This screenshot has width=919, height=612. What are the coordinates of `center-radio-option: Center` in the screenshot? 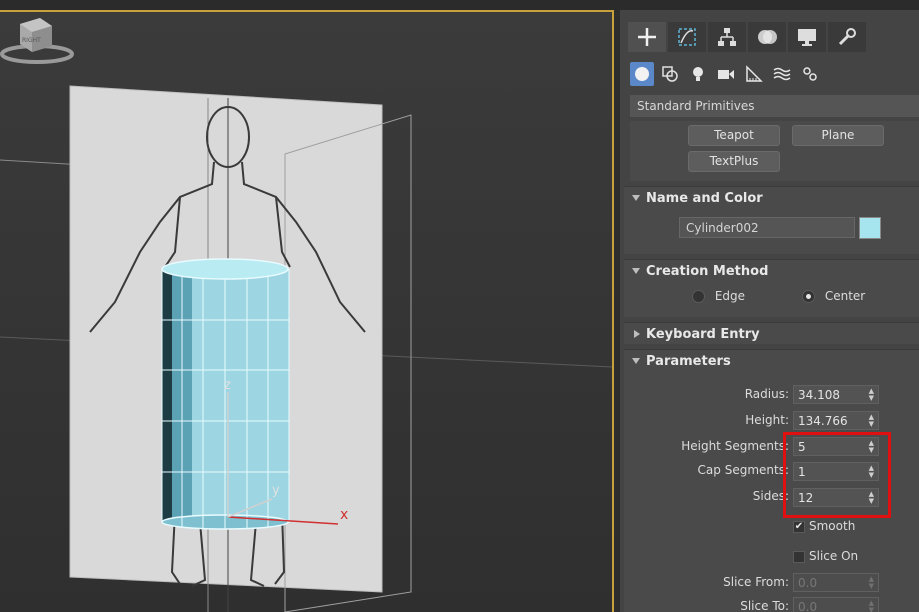 It's located at (833, 296).